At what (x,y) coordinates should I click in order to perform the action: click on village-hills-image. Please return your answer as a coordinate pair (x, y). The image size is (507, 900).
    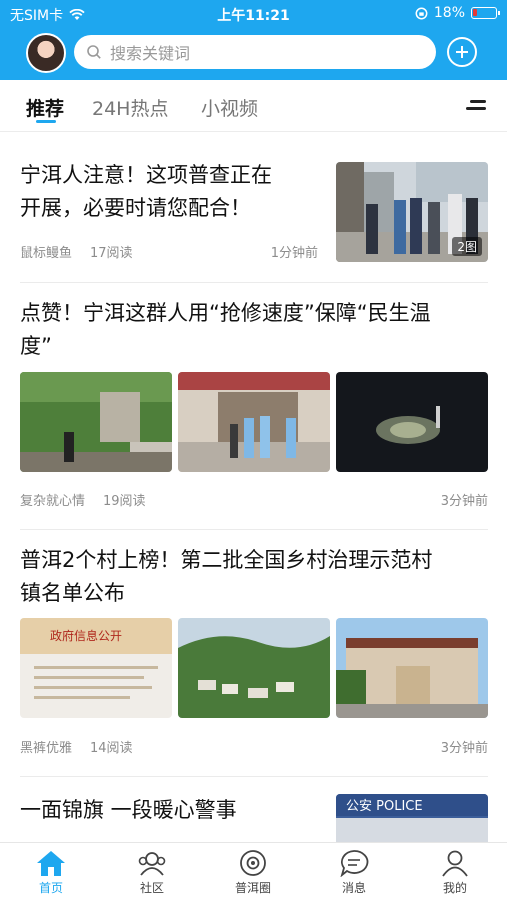
    Looking at the image, I should click on (254, 668).